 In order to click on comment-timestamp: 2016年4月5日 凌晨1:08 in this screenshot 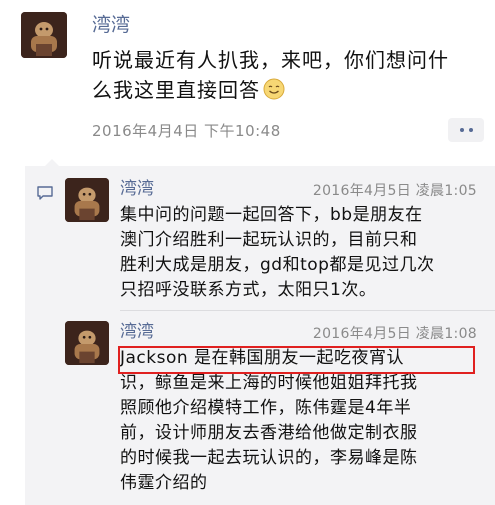, I will do `click(394, 334)`.